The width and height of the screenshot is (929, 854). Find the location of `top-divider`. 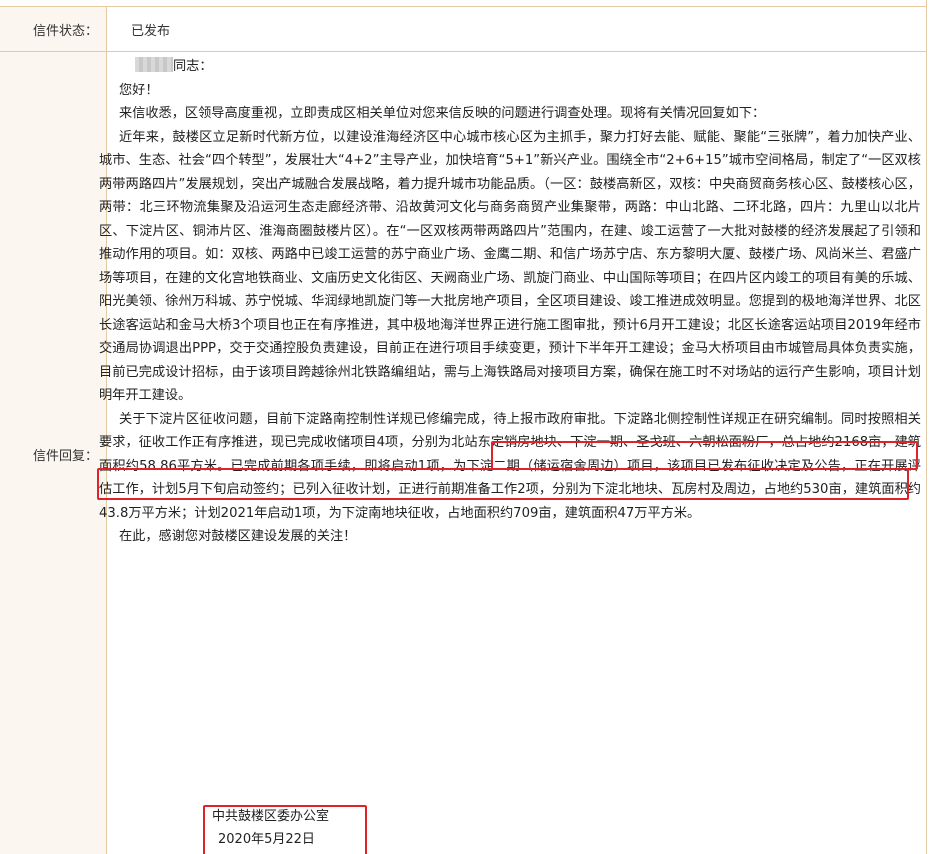

top-divider is located at coordinates (463, 6).